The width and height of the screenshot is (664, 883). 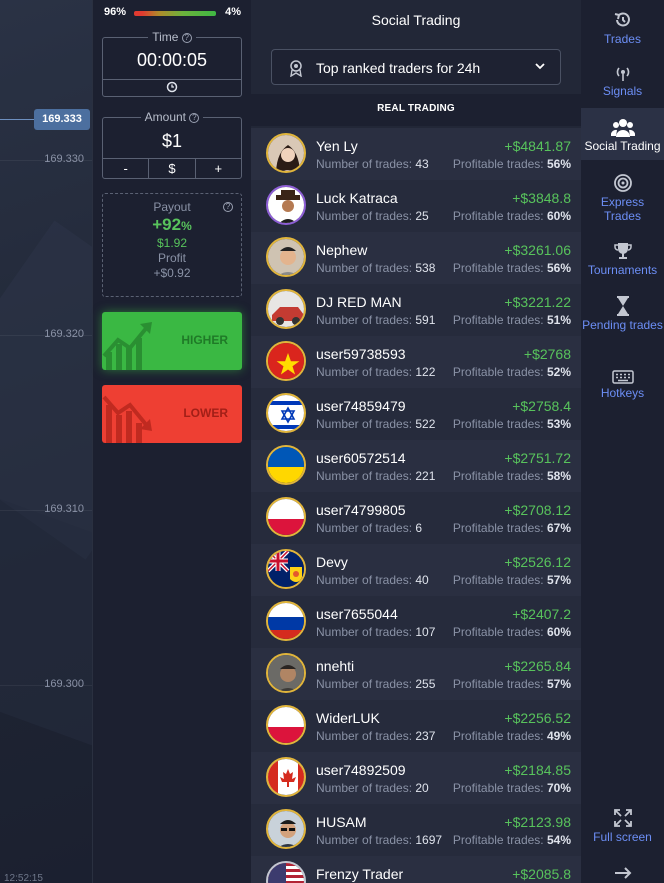 I want to click on trader-profit: +$2085.8, so click(x=541, y=874).